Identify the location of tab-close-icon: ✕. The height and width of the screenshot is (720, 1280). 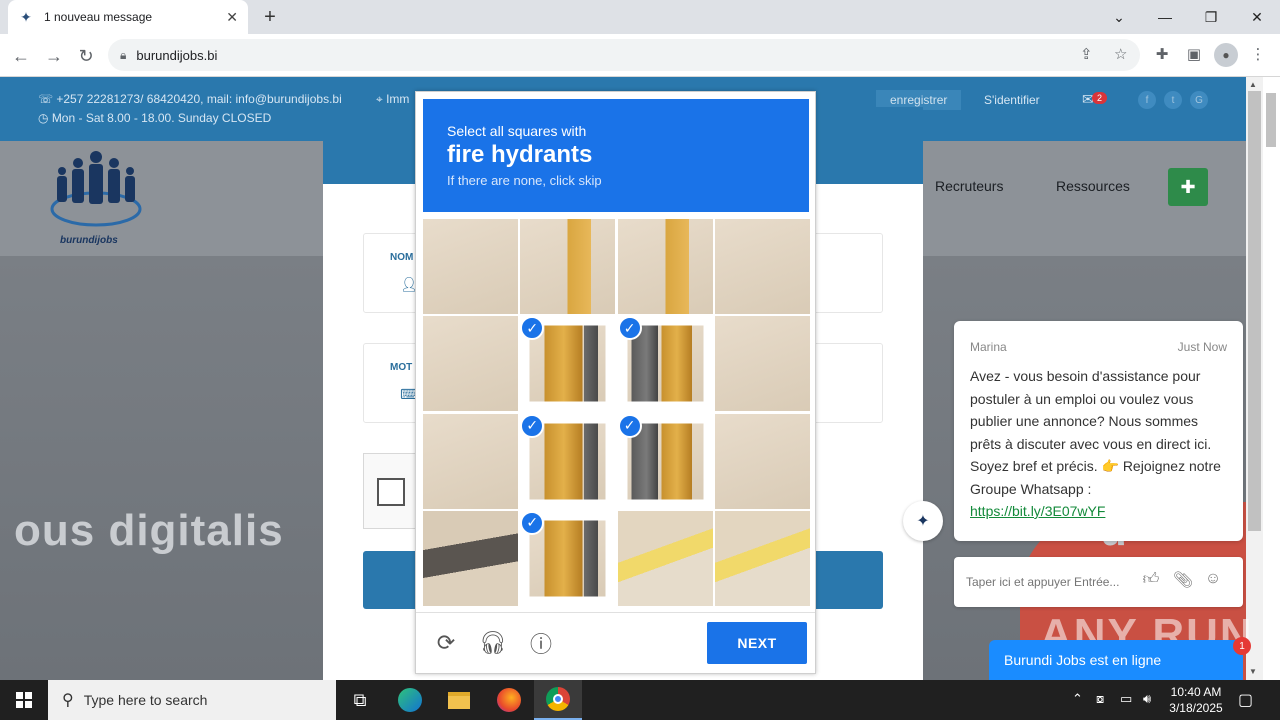
(232, 17).